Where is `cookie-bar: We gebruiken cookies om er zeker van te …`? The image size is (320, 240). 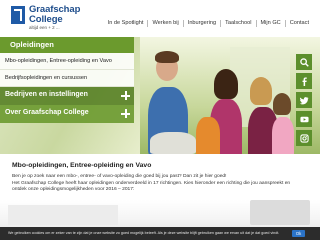
cookie-bar: We gebruiken cookies om er zeker van te … is located at coordinates (160, 233).